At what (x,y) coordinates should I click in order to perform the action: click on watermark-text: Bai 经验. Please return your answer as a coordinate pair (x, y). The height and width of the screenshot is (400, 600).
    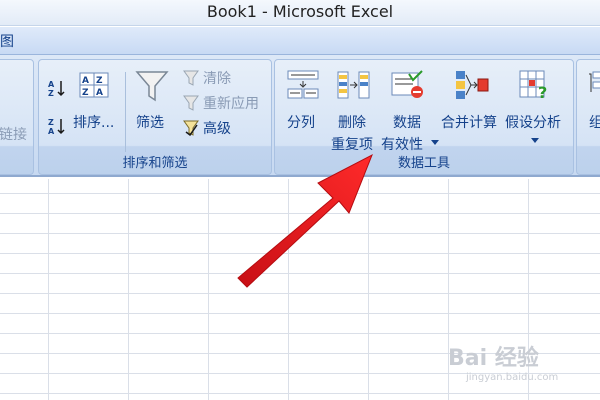
    Looking at the image, I should click on (493, 358).